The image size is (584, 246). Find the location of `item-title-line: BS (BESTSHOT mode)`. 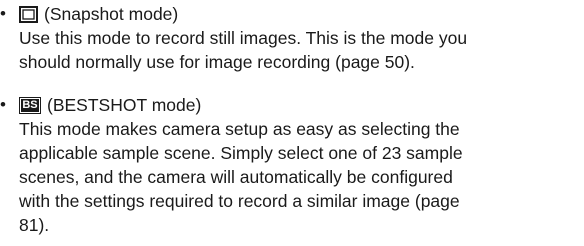

item-title-line: BS (BESTSHOT mode) is located at coordinates (301, 105).